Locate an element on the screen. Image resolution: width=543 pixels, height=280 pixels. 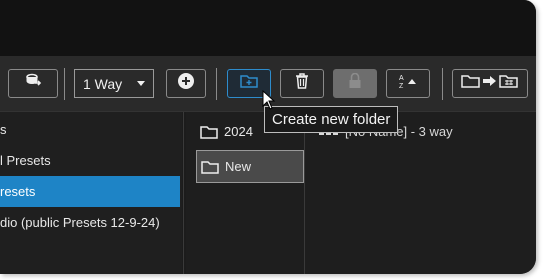
tooltip: Create new folder is located at coordinates (331, 119).